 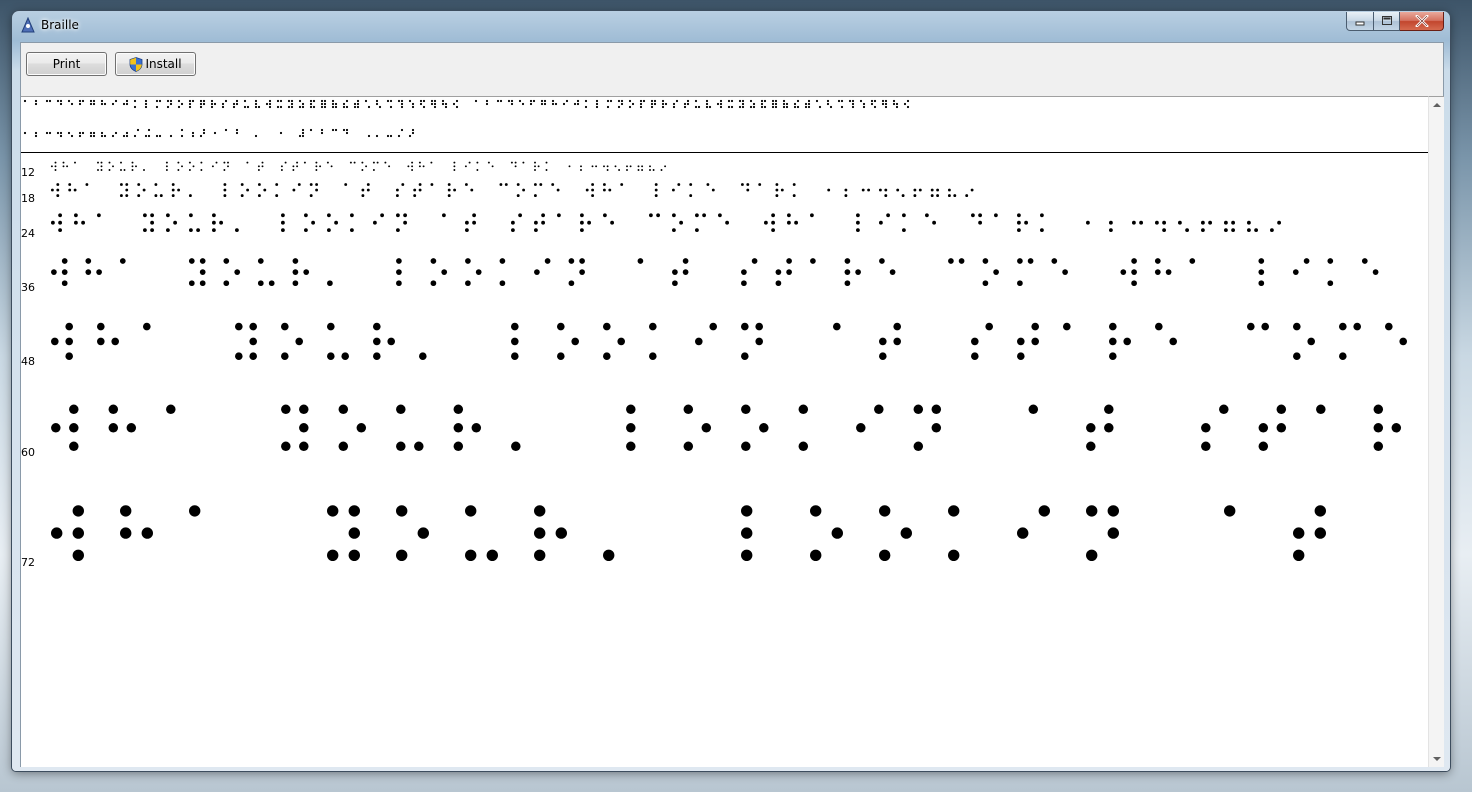 I want to click on print-button: Print, so click(x=66, y=64).